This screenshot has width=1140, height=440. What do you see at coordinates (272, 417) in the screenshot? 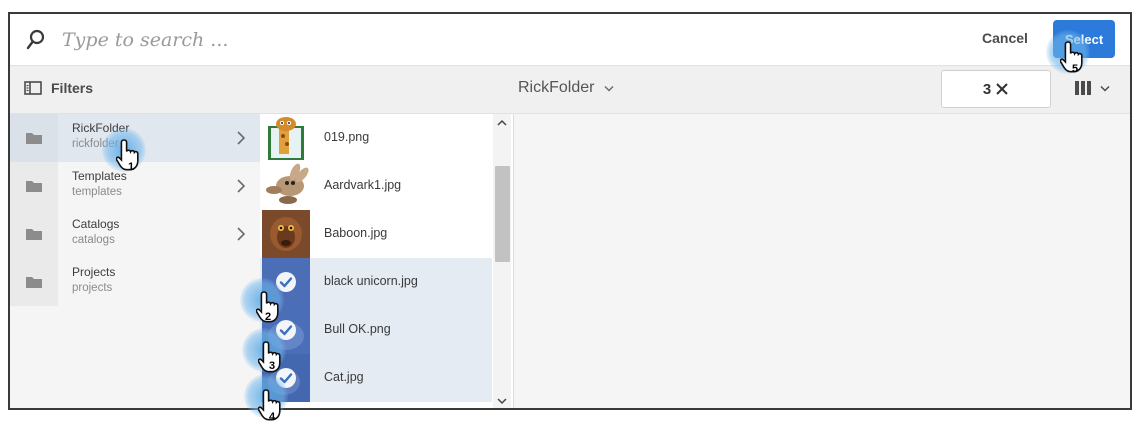
I see `step-number: 4` at bounding box center [272, 417].